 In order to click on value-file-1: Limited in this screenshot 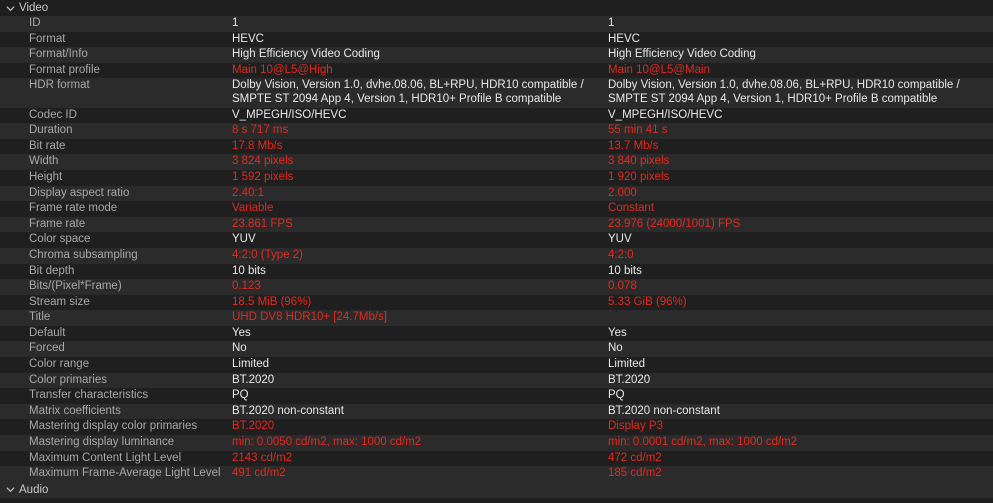, I will do `click(251, 364)`.